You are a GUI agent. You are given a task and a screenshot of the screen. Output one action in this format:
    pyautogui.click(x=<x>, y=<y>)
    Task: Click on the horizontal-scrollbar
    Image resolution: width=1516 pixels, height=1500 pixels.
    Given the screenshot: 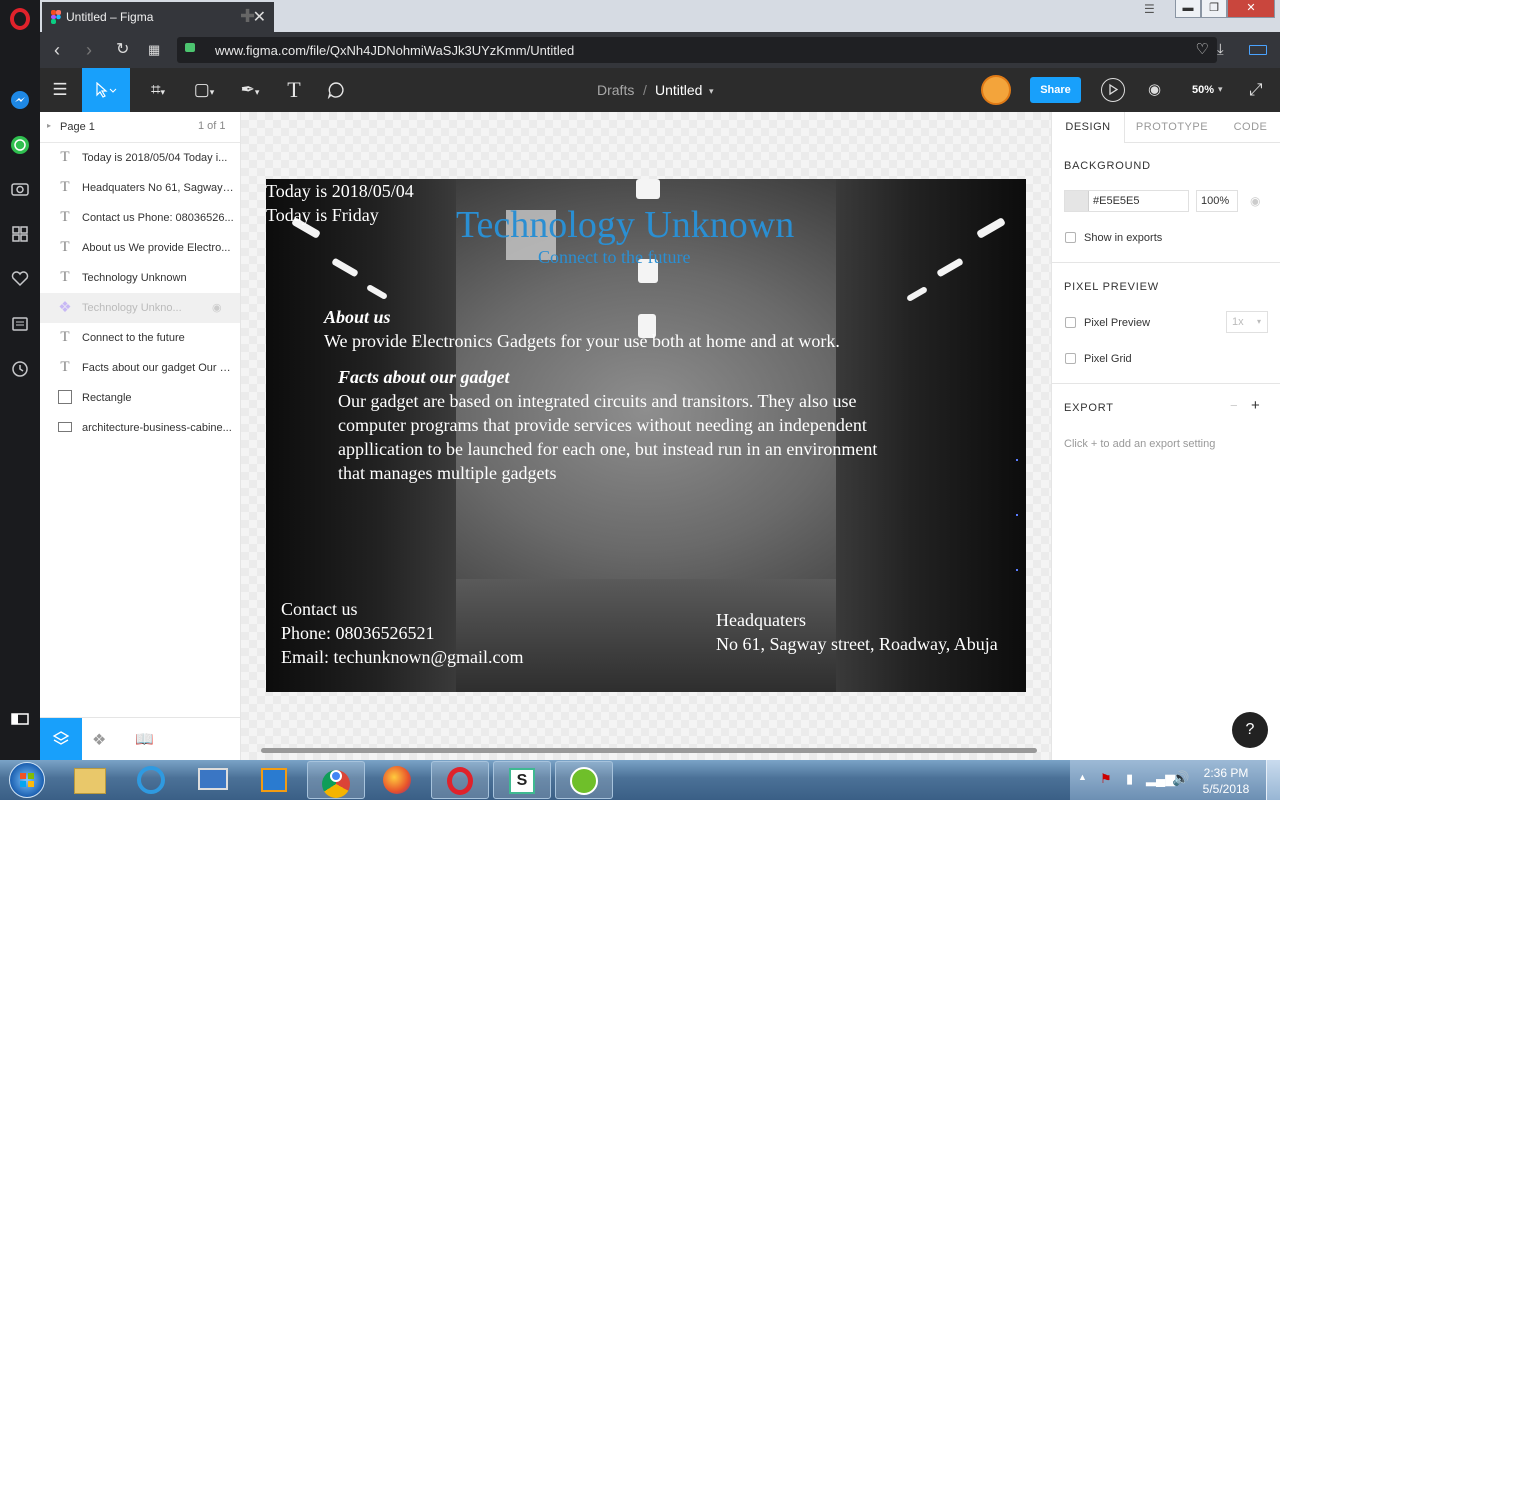 What is the action you would take?
    pyautogui.click(x=649, y=750)
    